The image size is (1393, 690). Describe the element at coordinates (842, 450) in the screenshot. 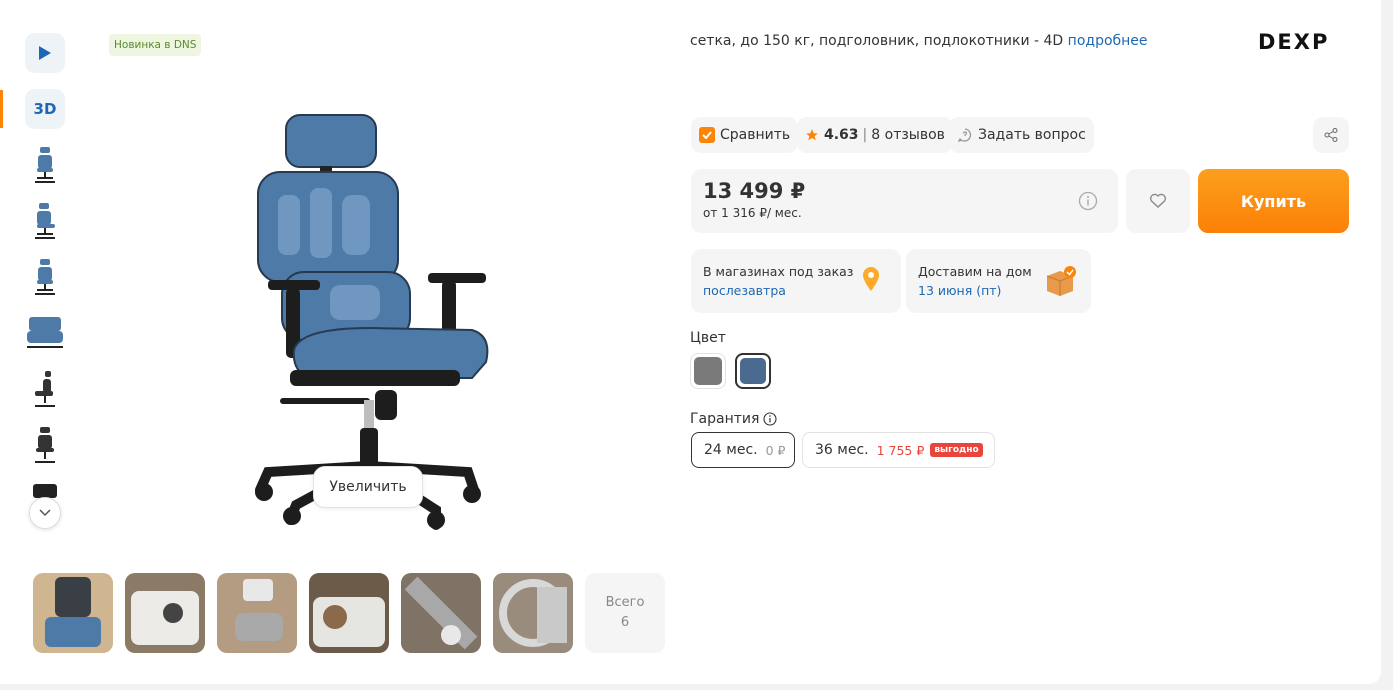

I see `warranty-term: 36 мес.` at that location.